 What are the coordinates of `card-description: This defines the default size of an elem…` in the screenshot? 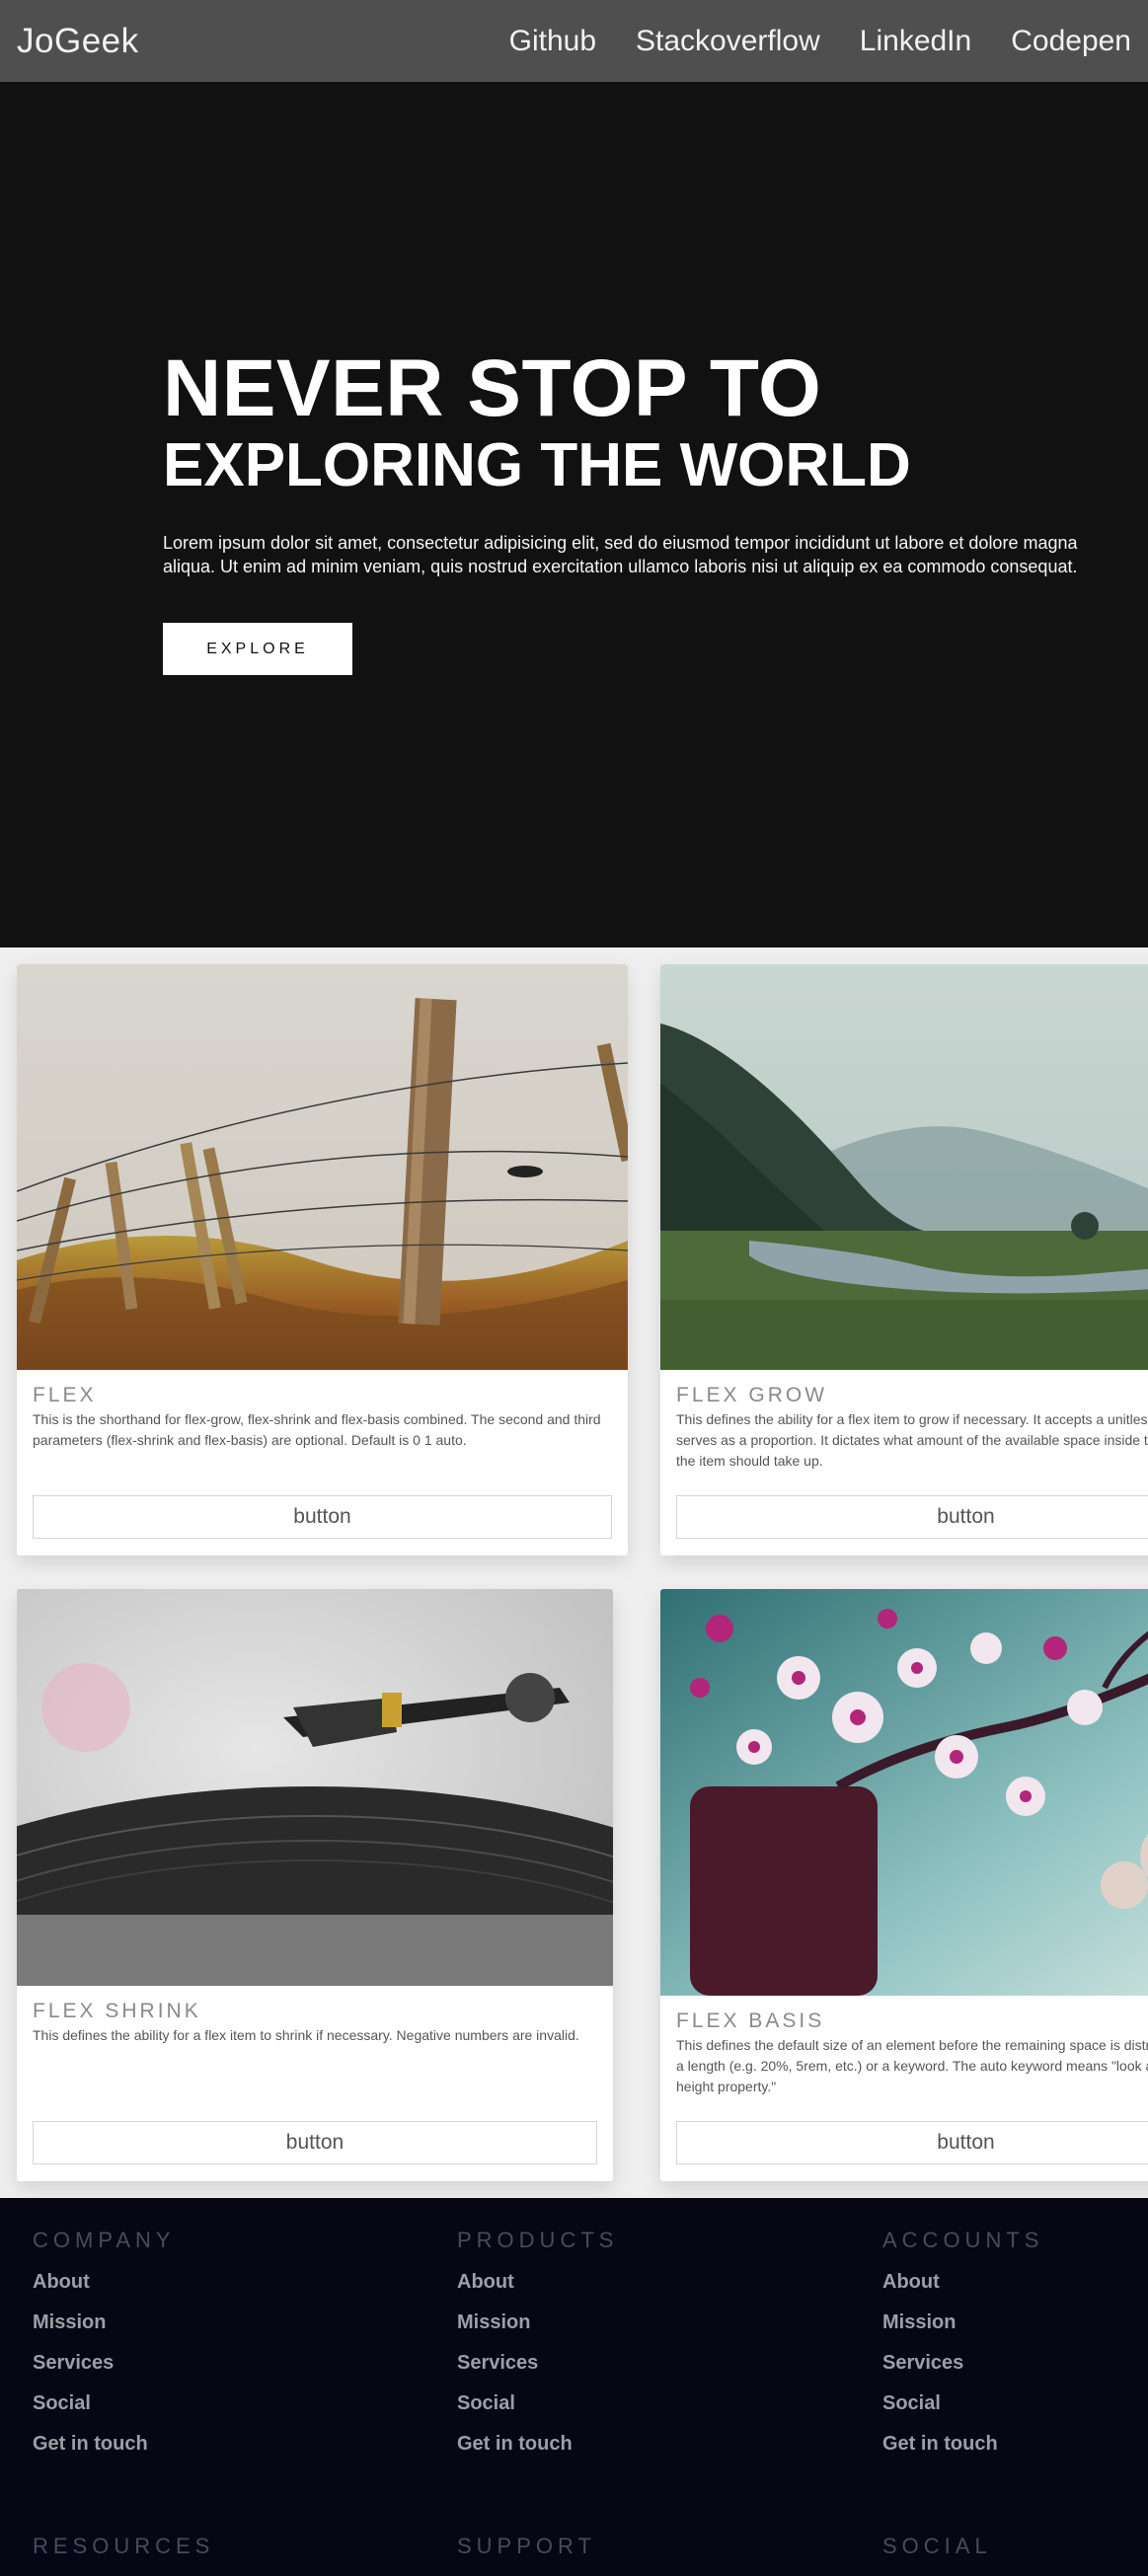 It's located at (912, 2065).